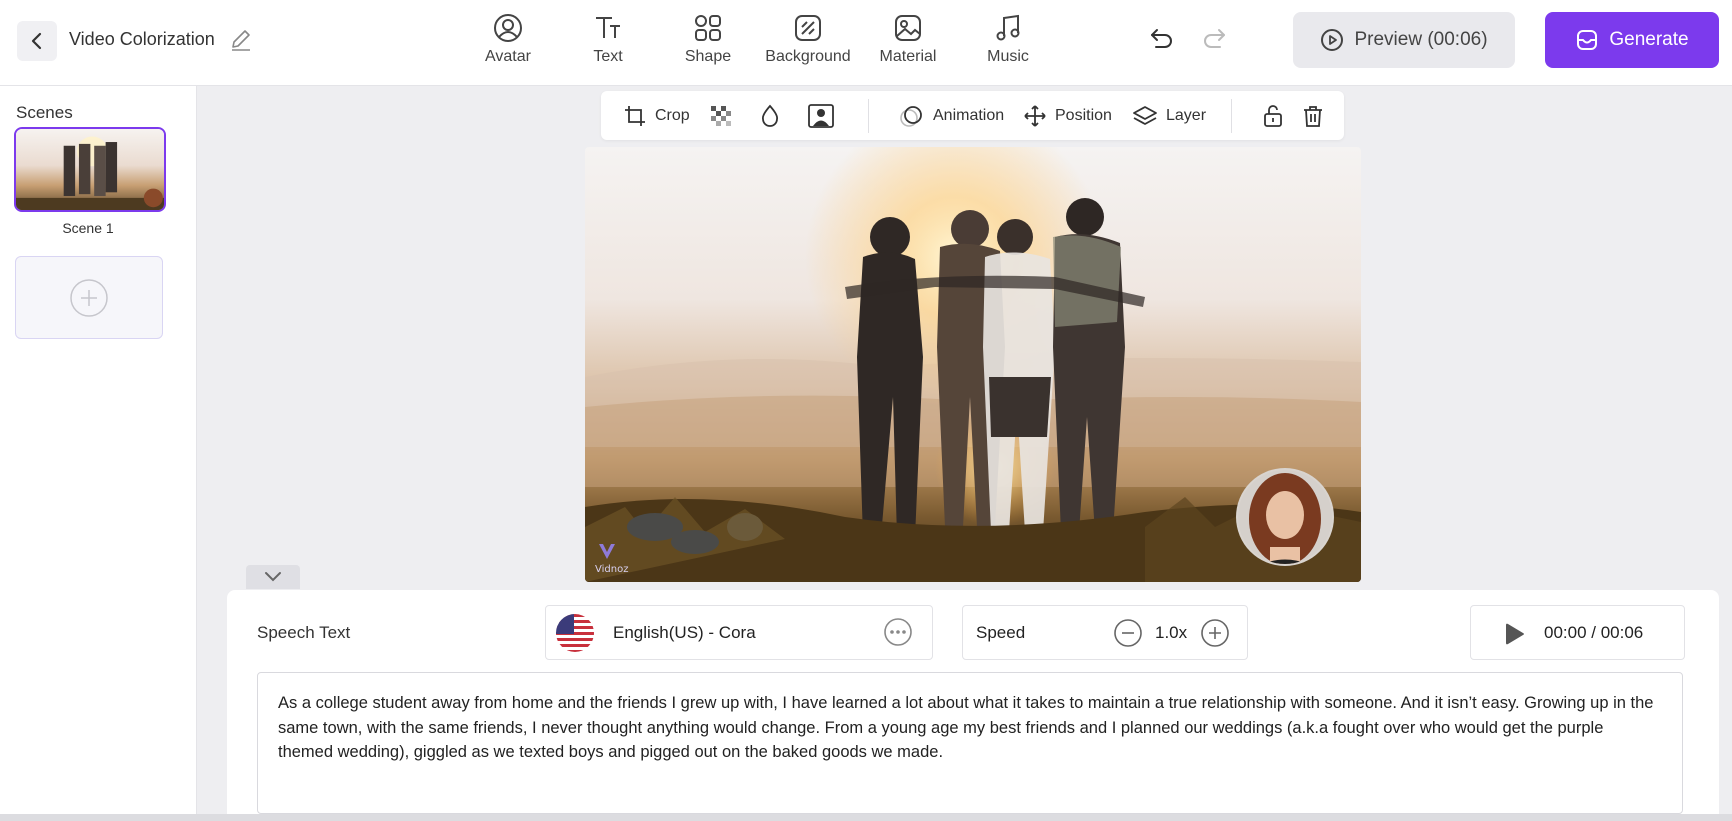 This screenshot has height=821, width=1732. What do you see at coordinates (672, 115) in the screenshot?
I see `crop-label: Crop` at bounding box center [672, 115].